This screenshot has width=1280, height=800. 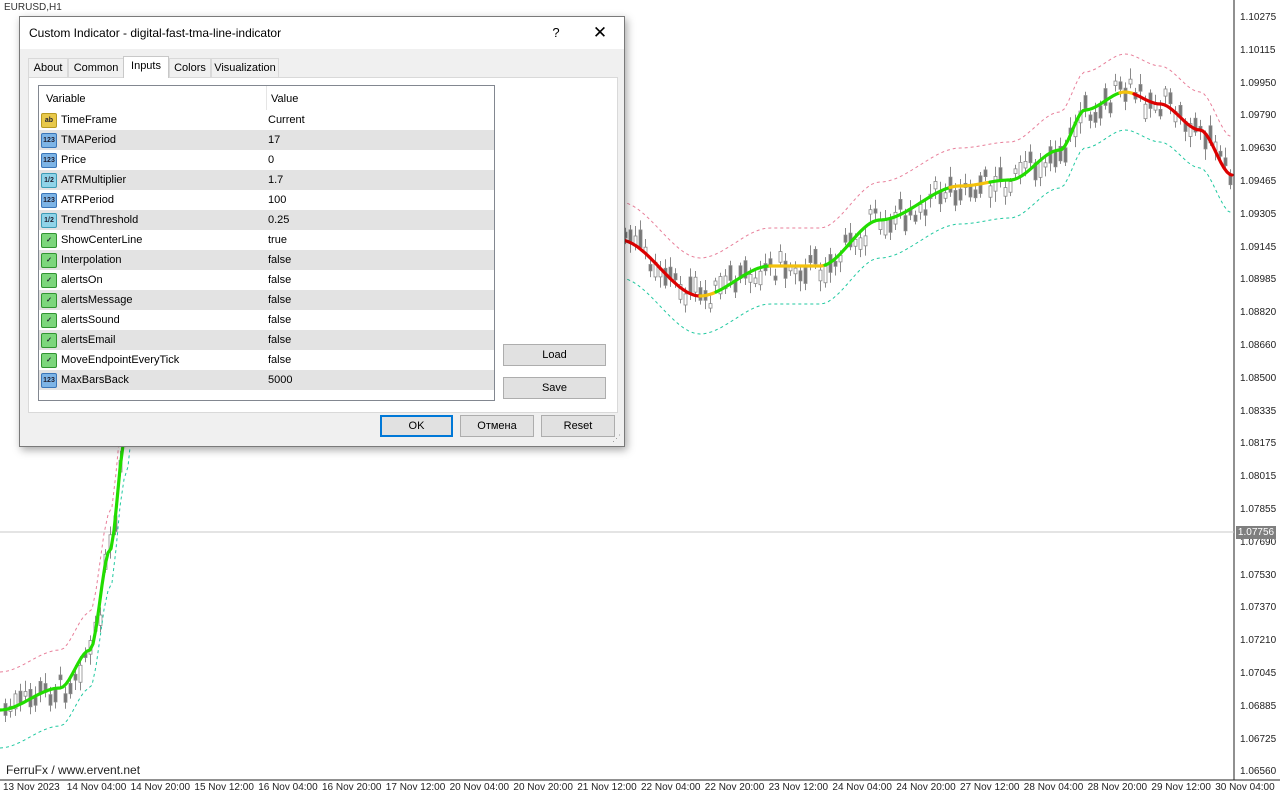 What do you see at coordinates (1258, 181) in the screenshot?
I see `price-tick-label: 1.09465` at bounding box center [1258, 181].